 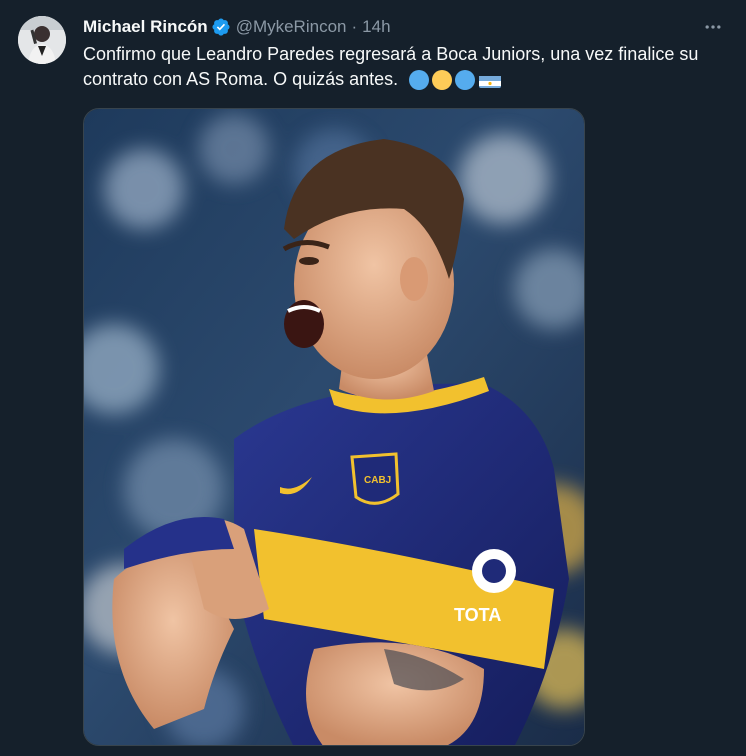 I want to click on tweet-header: Michael Rincón @MykeRincon · 14h, so click(x=237, y=27).